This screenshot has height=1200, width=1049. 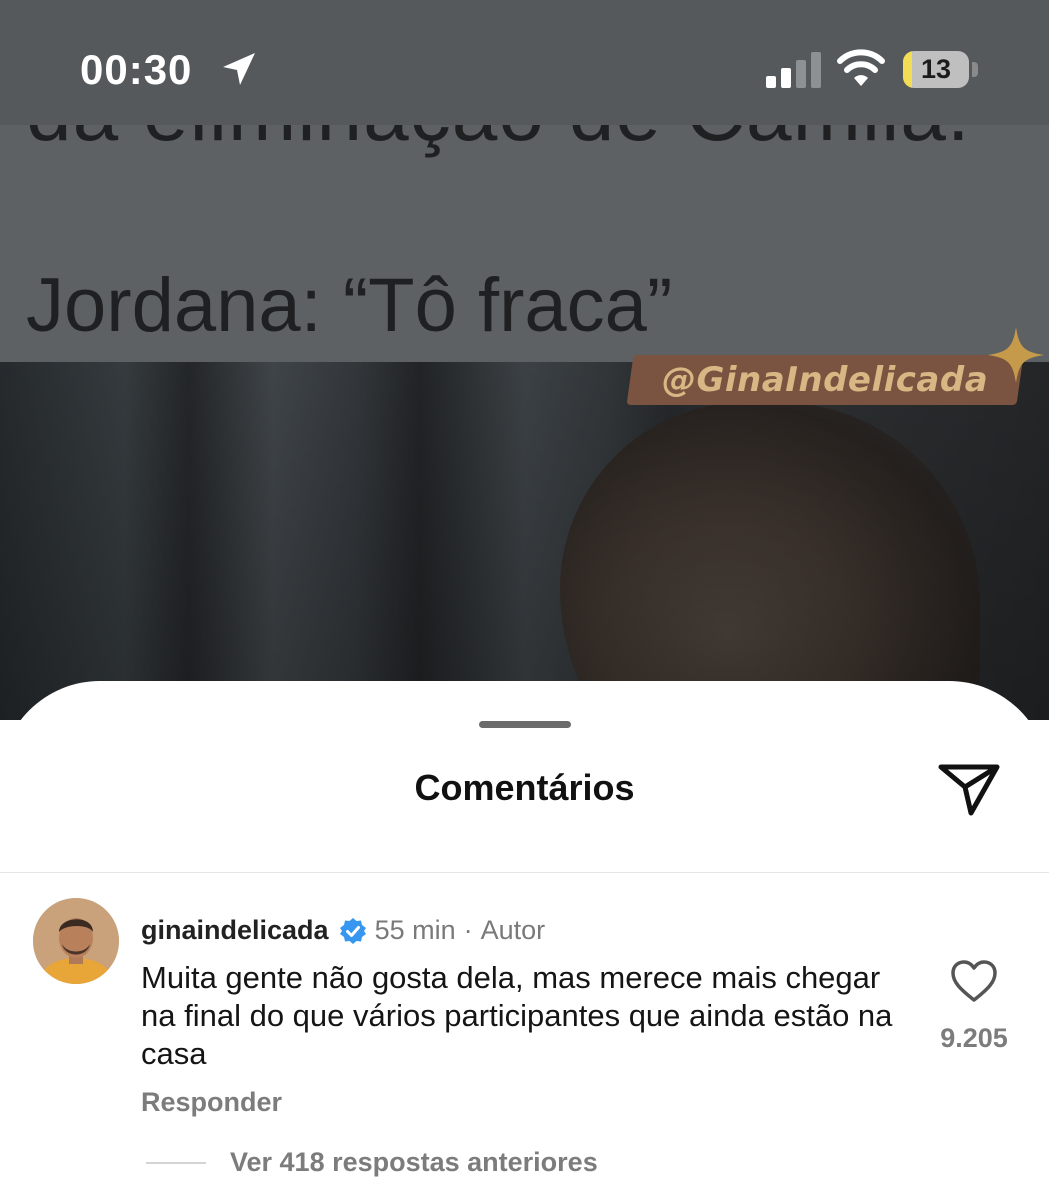 I want to click on avatar-image, so click(x=76, y=941).